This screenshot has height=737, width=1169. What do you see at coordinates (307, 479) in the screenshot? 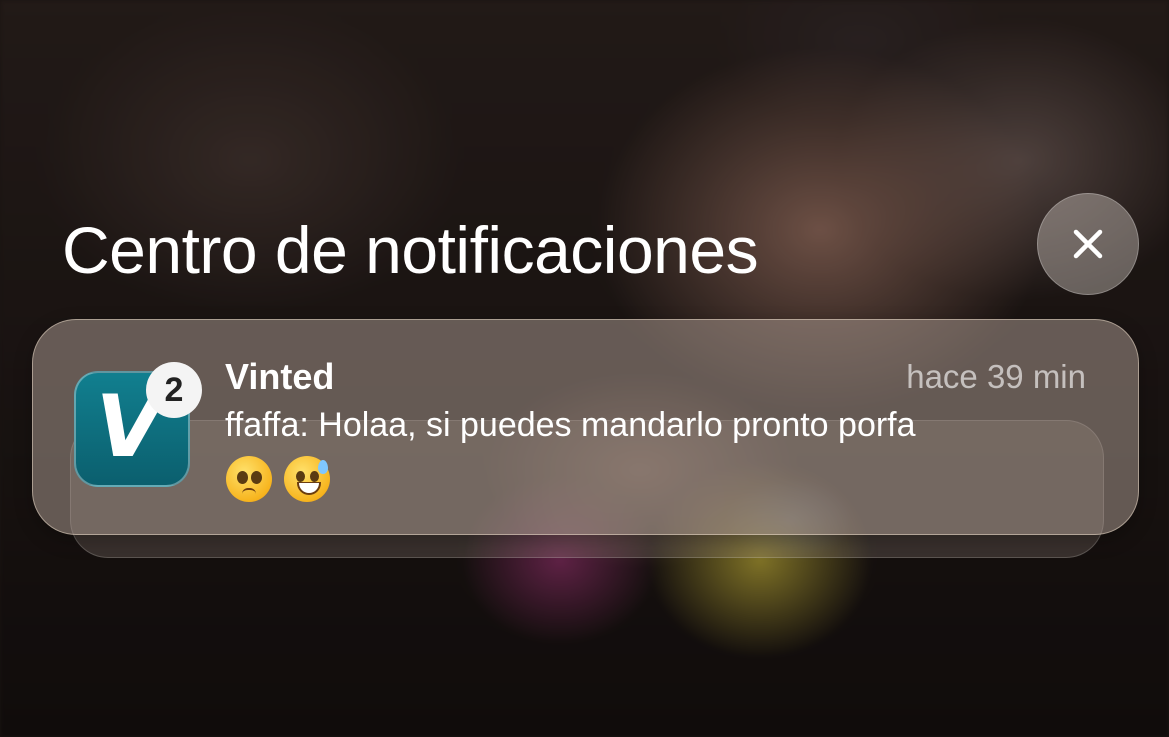
I see `grinning-sweat-emoji` at bounding box center [307, 479].